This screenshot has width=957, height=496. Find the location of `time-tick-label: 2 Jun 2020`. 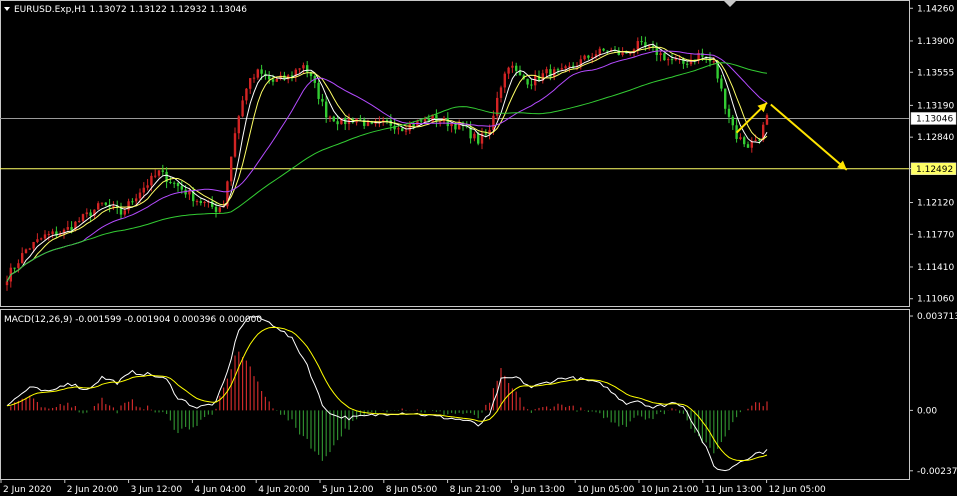

time-tick-label: 2 Jun 2020 is located at coordinates (27, 490).